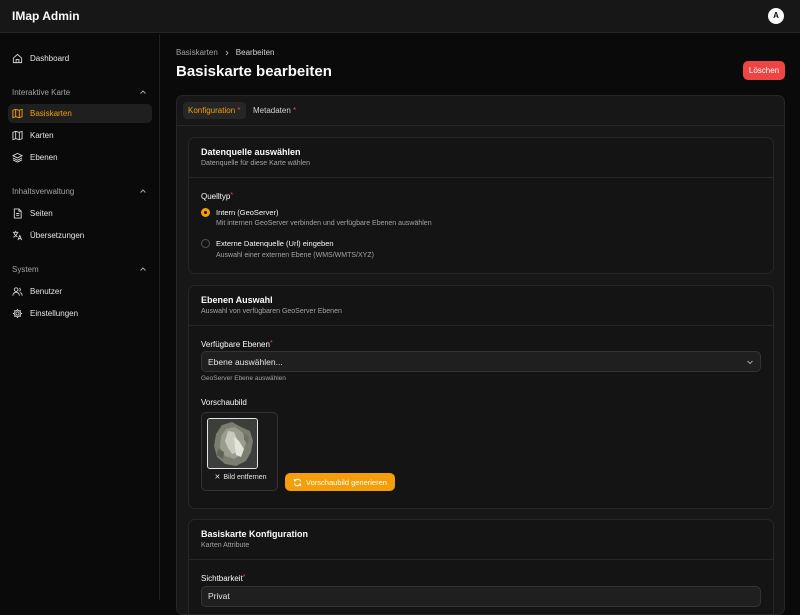 The width and height of the screenshot is (800, 615). I want to click on user-avatar: A, so click(776, 16).